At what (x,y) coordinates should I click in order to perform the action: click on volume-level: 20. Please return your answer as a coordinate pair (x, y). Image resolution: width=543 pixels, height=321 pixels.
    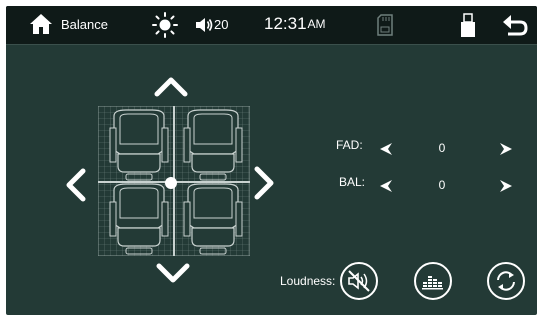
    Looking at the image, I should click on (221, 24).